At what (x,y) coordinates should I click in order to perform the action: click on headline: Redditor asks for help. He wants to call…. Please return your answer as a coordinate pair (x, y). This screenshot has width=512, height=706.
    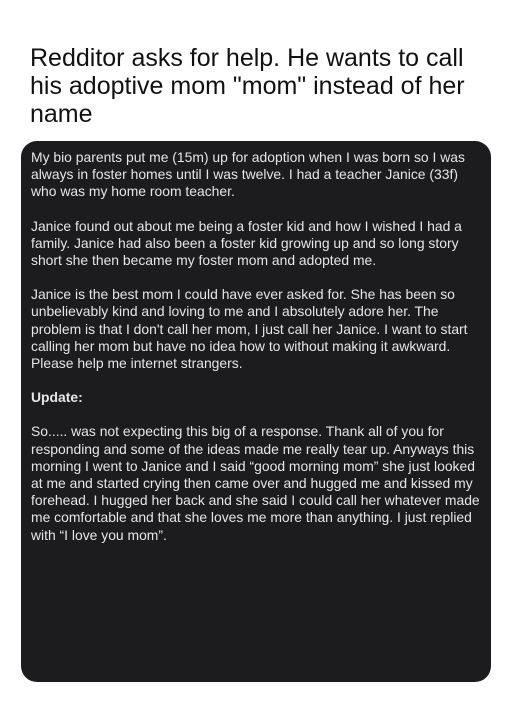
    Looking at the image, I should click on (247, 86).